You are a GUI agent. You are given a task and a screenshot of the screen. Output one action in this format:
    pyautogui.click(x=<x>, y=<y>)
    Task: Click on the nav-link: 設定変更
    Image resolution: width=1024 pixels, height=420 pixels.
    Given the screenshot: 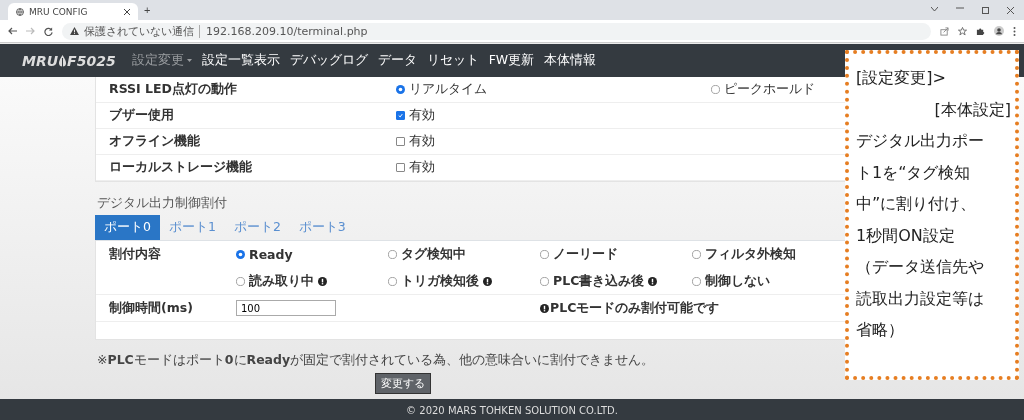 What is the action you would take?
    pyautogui.click(x=161, y=60)
    